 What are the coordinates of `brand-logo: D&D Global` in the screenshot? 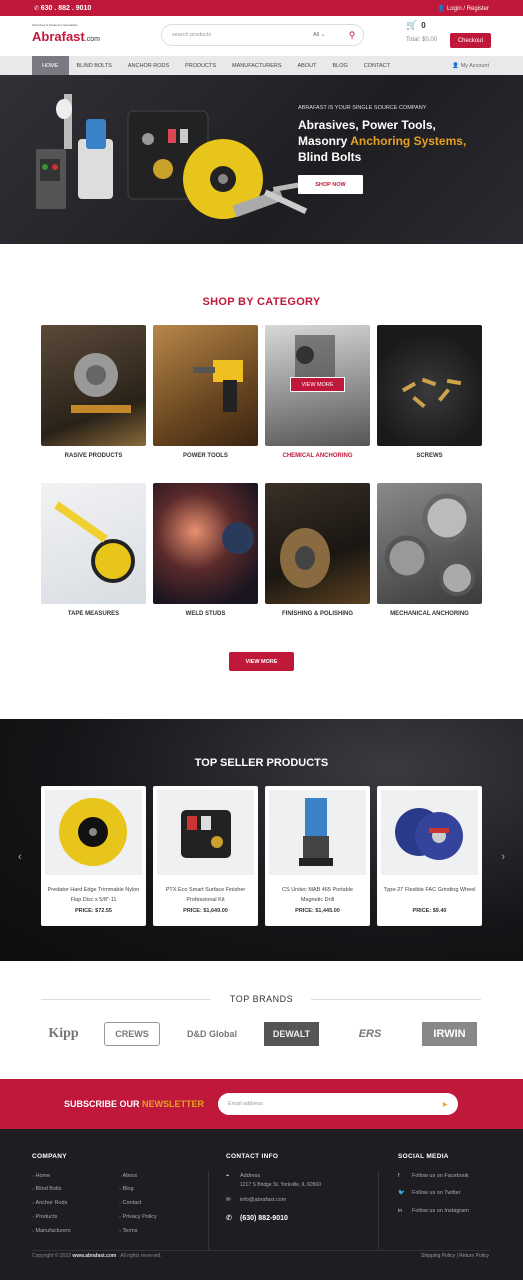 It's located at (212, 1034).